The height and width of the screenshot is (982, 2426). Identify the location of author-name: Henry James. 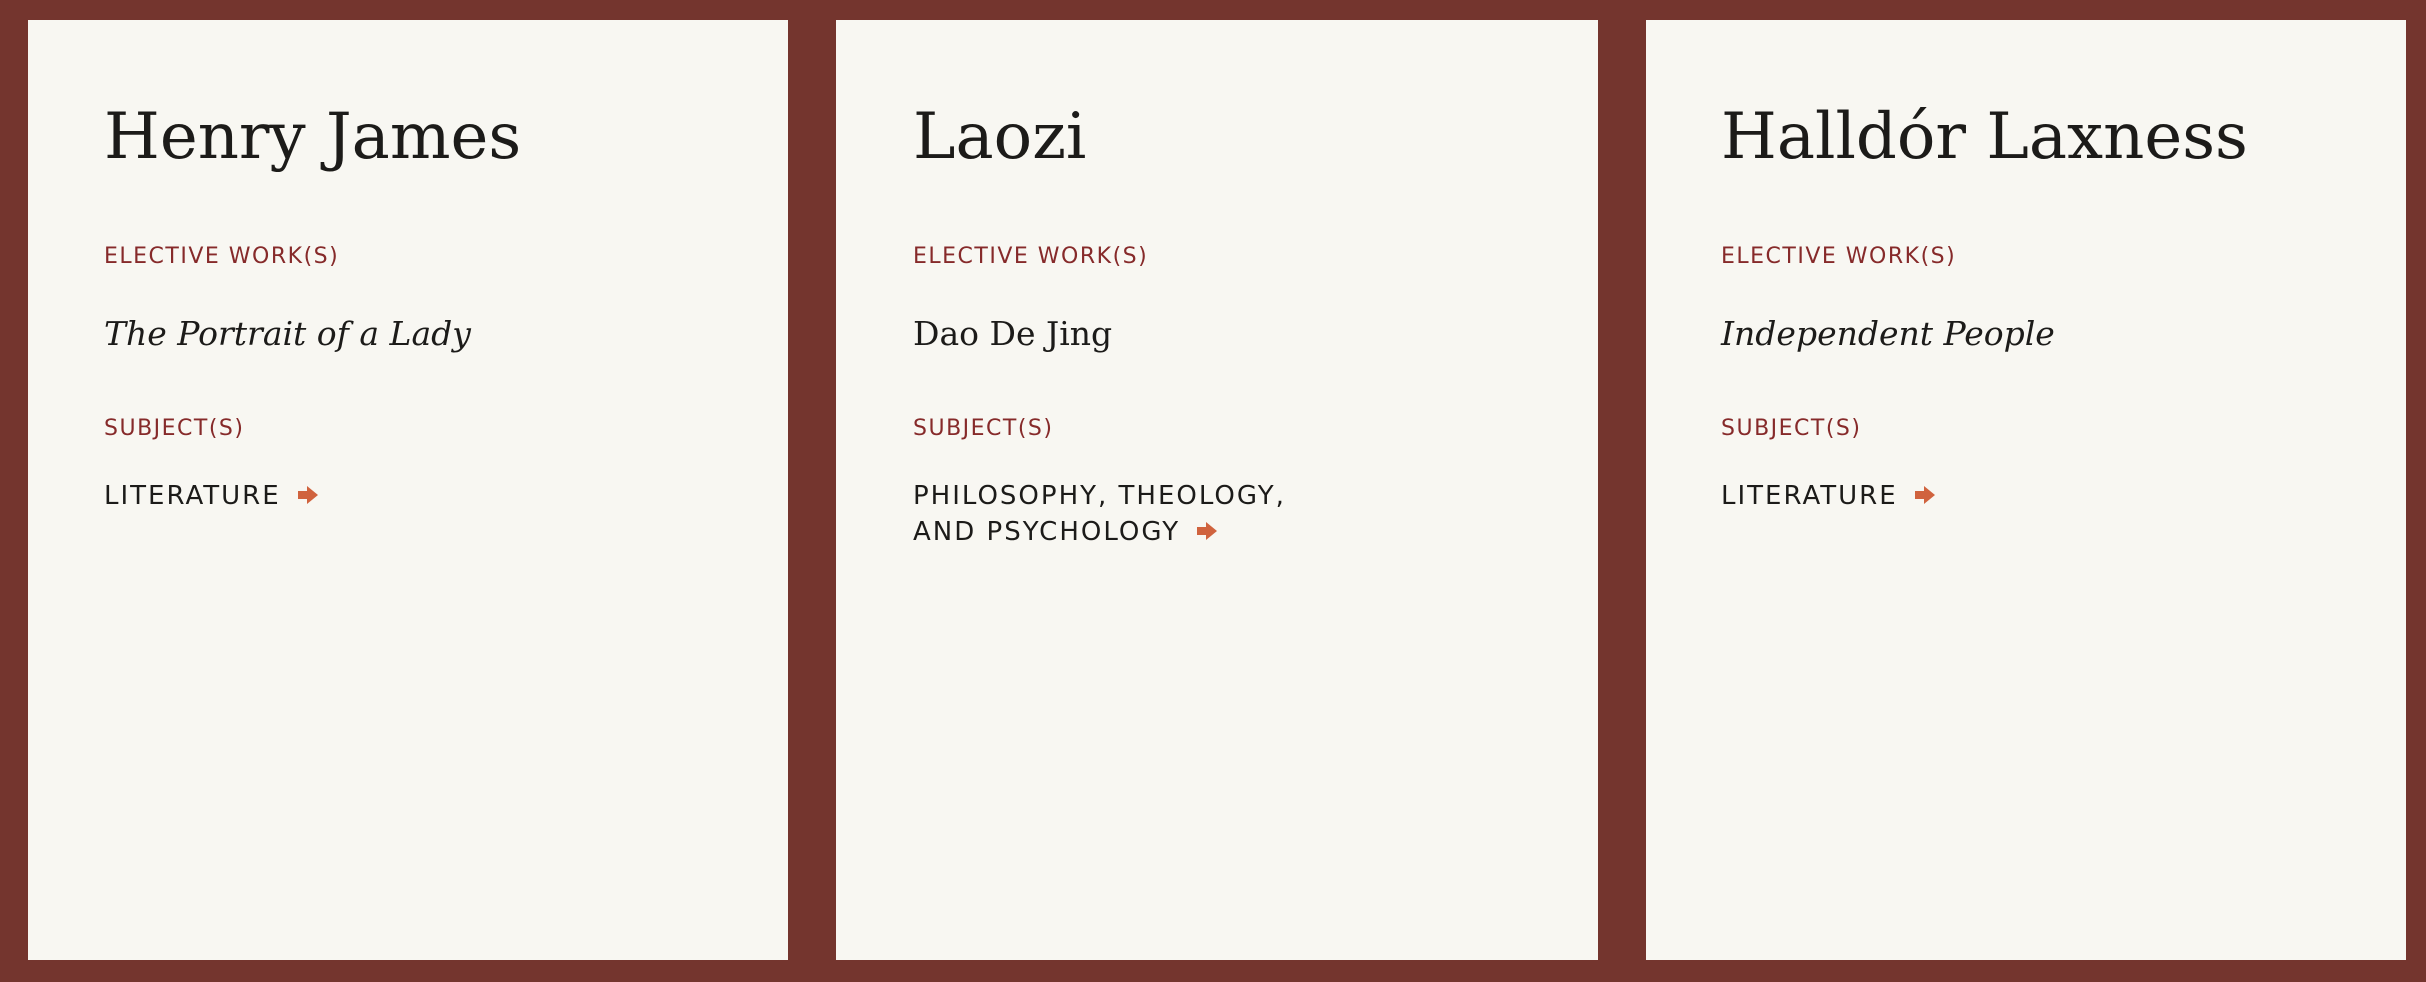
(313, 137).